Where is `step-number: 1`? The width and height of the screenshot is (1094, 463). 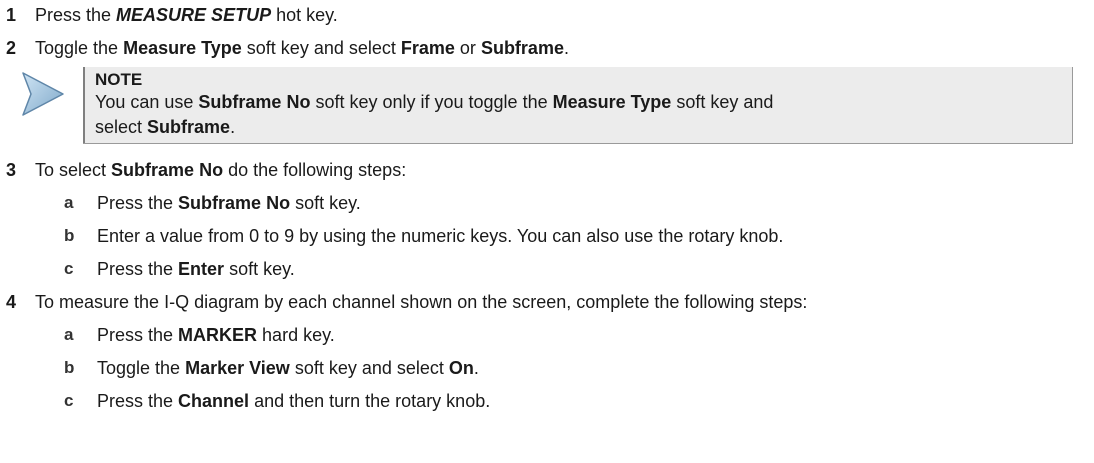 step-number: 1 is located at coordinates (11, 15).